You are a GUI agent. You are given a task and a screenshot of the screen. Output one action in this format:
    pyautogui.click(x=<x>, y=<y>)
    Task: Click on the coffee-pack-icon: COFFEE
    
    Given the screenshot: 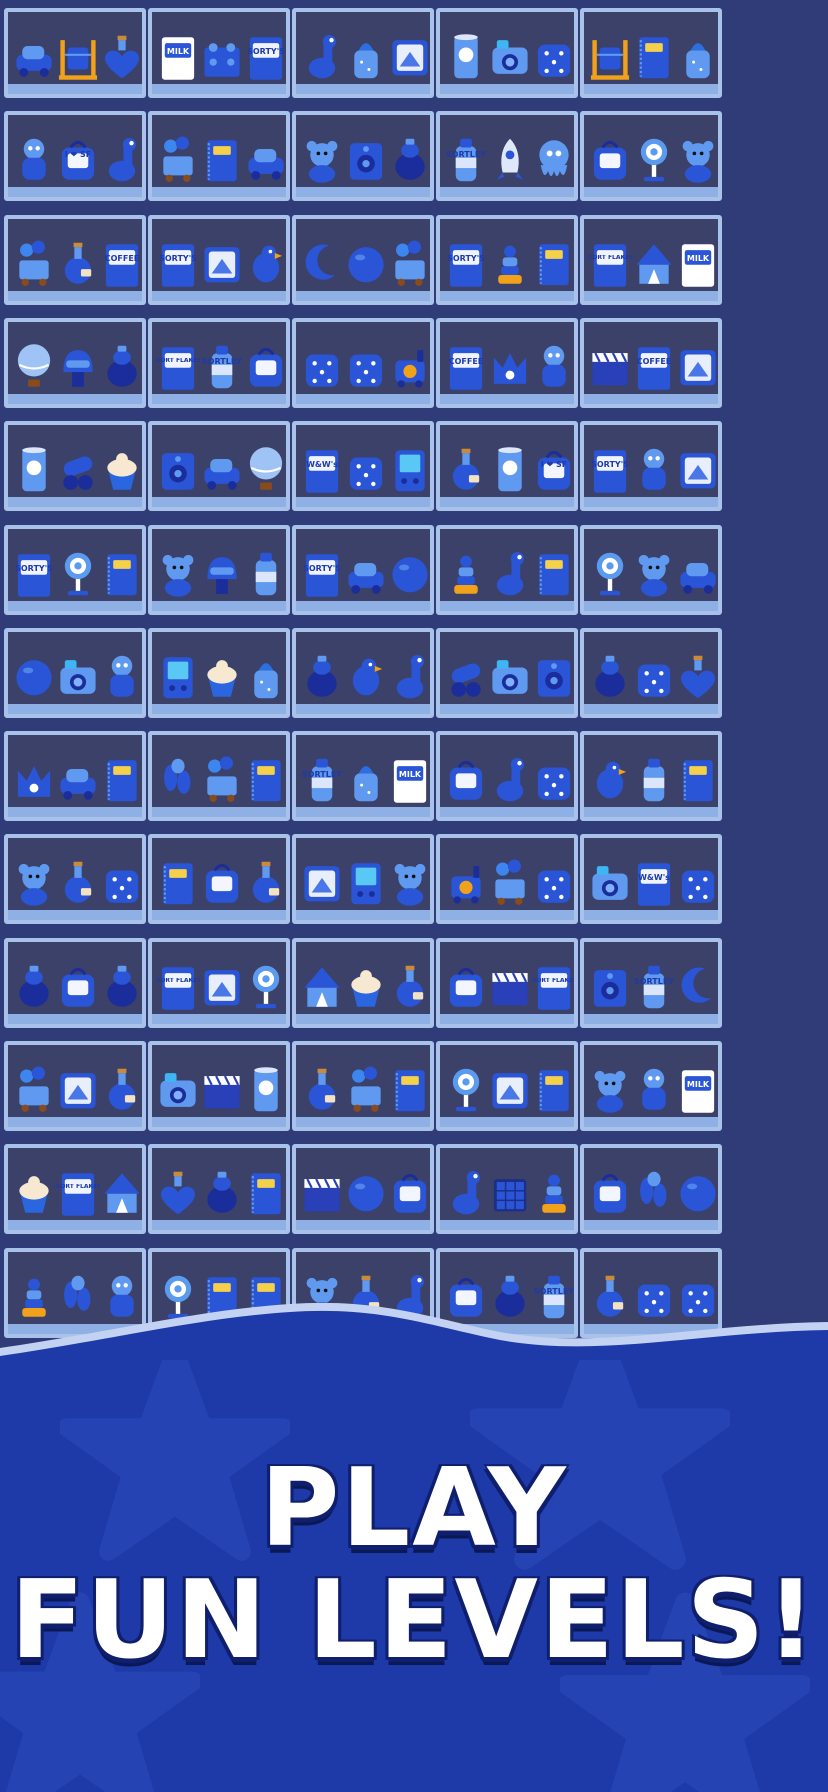 What is the action you would take?
    pyautogui.click(x=121, y=264)
    